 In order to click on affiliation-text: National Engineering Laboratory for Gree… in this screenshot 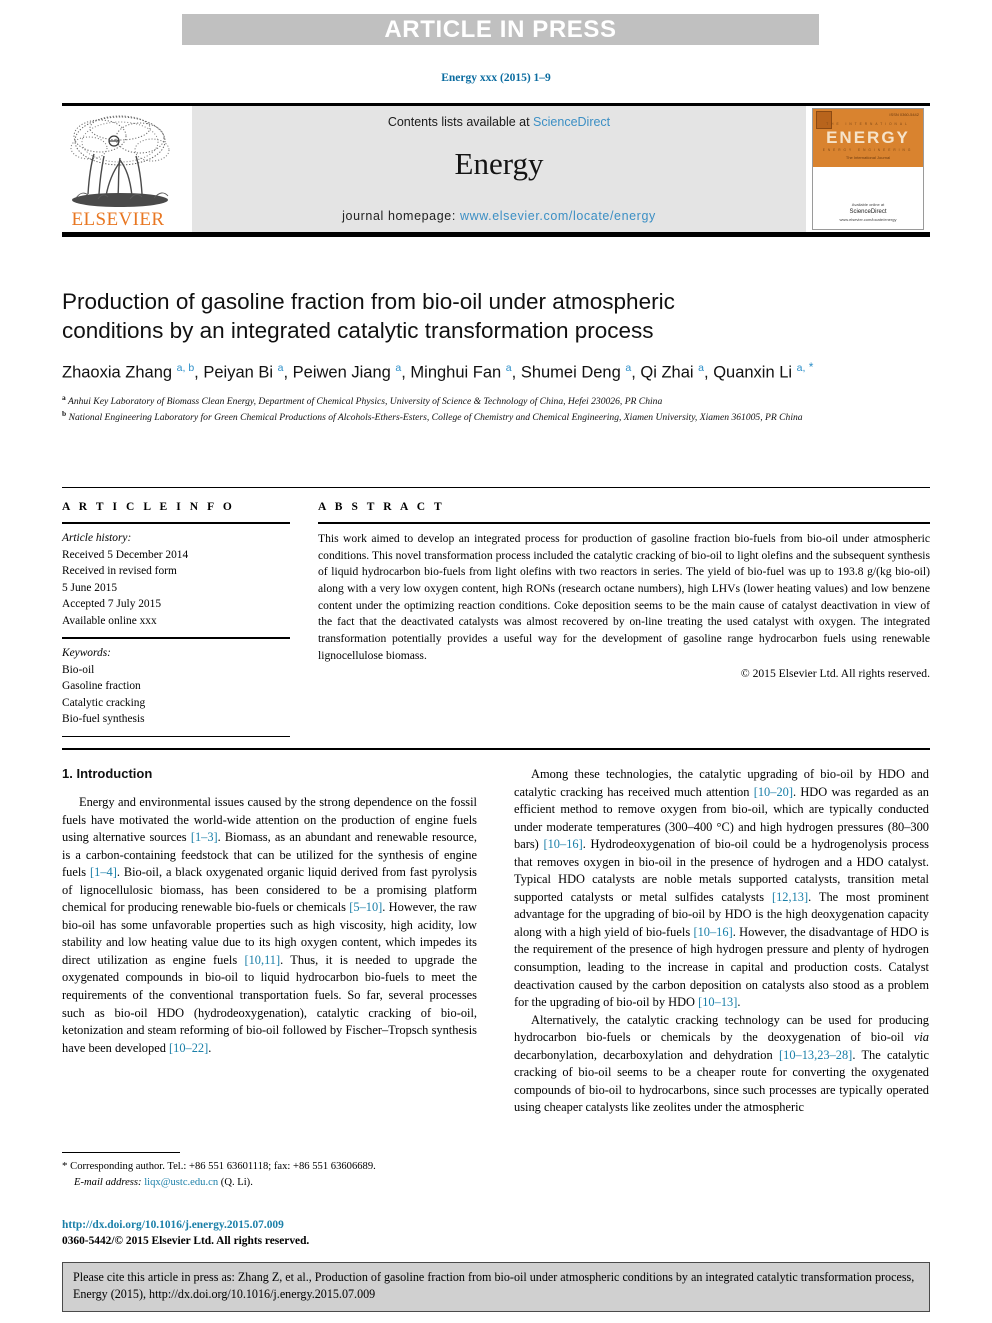, I will do `click(434, 418)`.